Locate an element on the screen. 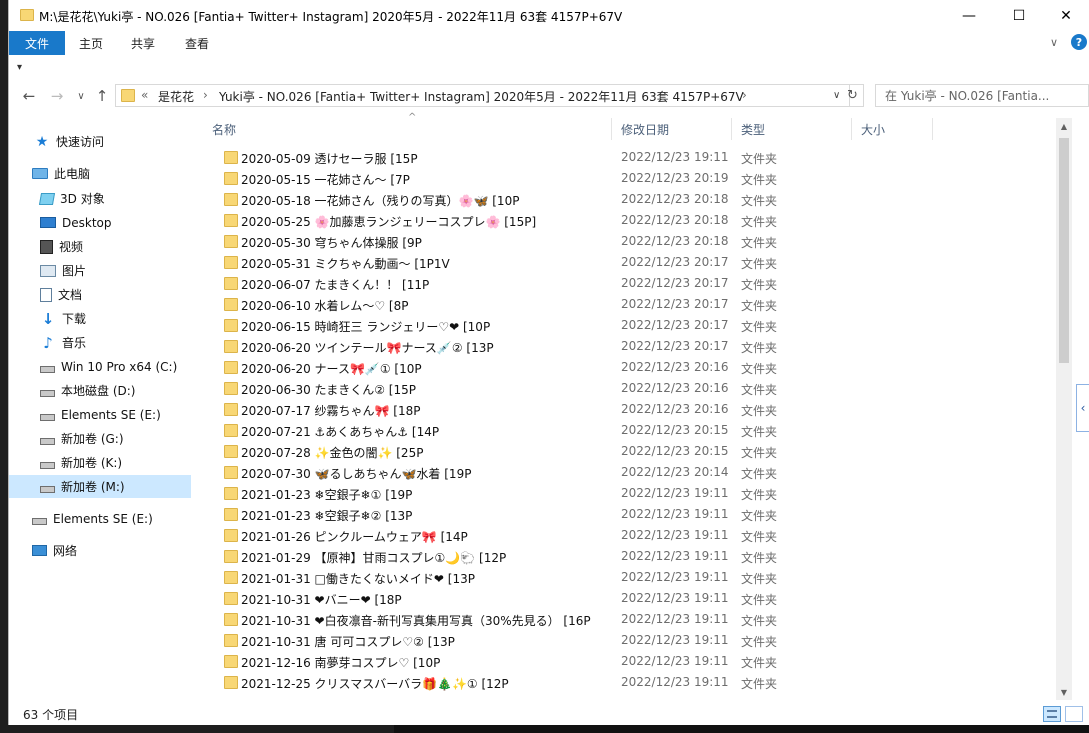 The width and height of the screenshot is (1089, 733). file-name: 2021-12-25 クリスマスバーバラ🎁🎄✨① [12P is located at coordinates (375, 683).